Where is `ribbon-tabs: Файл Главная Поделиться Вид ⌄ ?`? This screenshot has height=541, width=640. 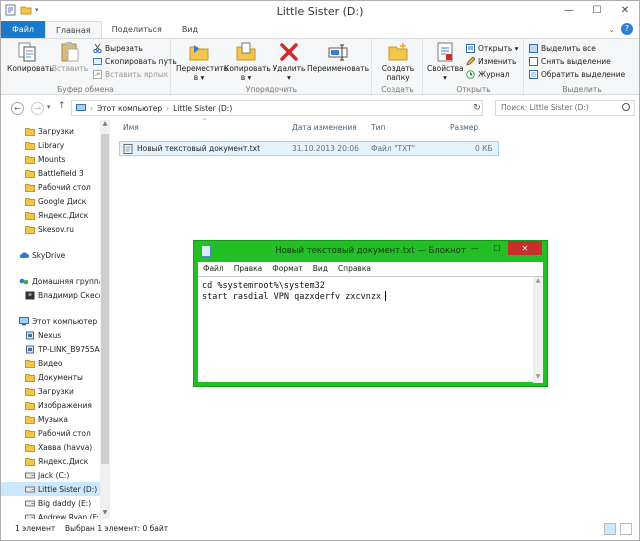
ribbon-tabs: Файл Главная Поделиться Вид ⌄ ? is located at coordinates (320, 29).